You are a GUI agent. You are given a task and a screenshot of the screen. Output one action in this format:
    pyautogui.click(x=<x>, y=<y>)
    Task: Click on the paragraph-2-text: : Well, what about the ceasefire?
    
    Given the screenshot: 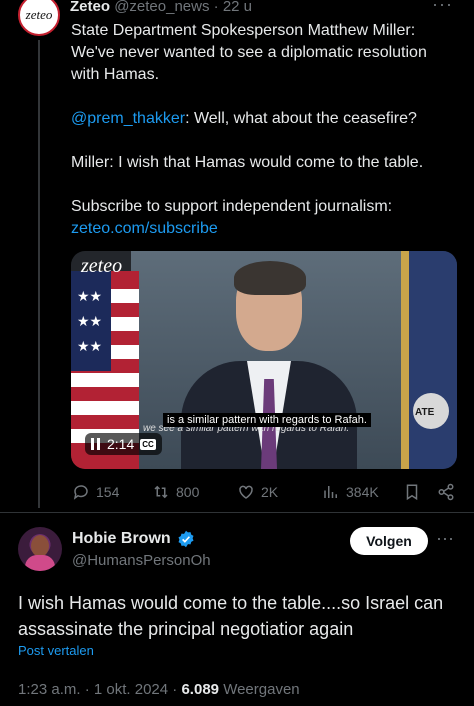 What is the action you would take?
    pyautogui.click(x=301, y=118)
    